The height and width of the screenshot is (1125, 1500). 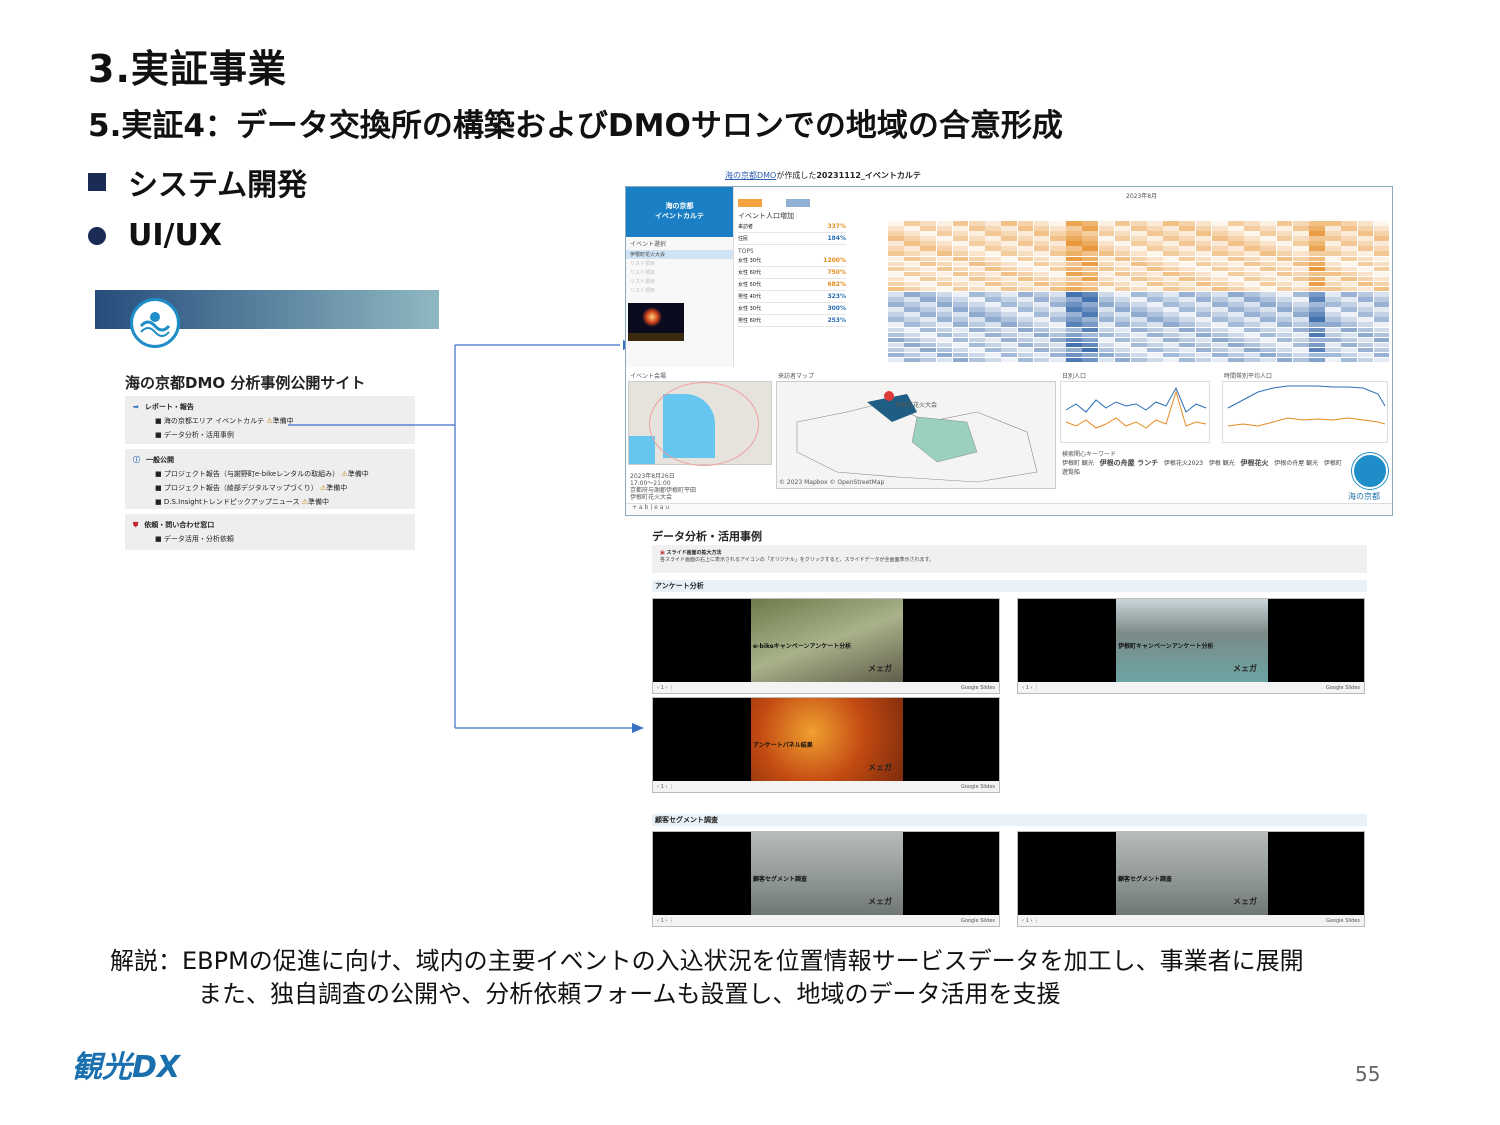 What do you see at coordinates (97, 182) in the screenshot?
I see `square-bullet-icon` at bounding box center [97, 182].